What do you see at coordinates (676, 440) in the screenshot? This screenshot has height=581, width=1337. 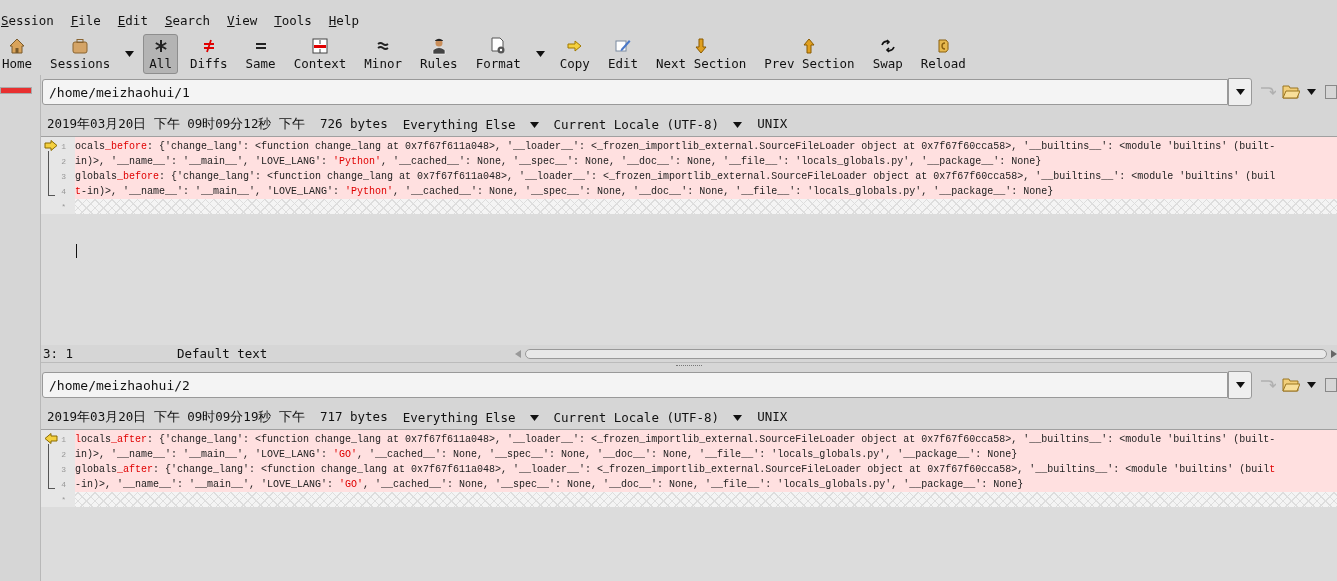 I see `code-line: locals_after: {'change_lang': <function change_lang at 0x7f67f611a048>, '__loader__': <_frozen_importlib_external.SourceFileLoader object at 0x7f67f60cca58>, '__builtins__': <module 'builtins' (built-` at bounding box center [676, 440].